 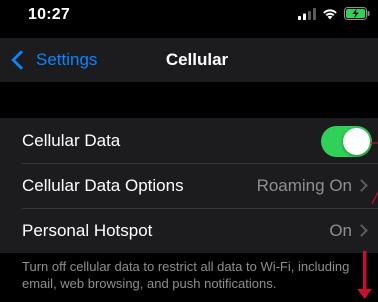 I want to click on wifi-icon, so click(x=330, y=16).